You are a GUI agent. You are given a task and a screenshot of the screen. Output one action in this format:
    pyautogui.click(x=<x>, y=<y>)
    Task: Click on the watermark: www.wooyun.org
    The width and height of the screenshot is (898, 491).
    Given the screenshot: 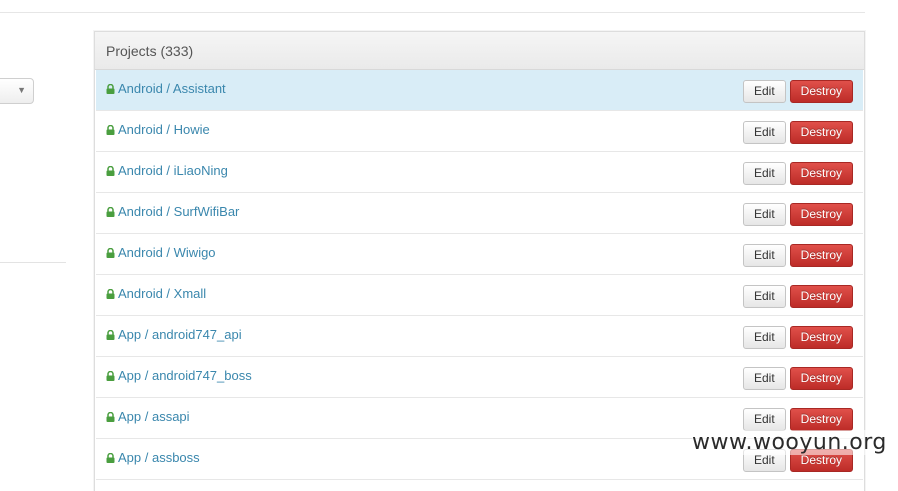 What is the action you would take?
    pyautogui.click(x=789, y=442)
    